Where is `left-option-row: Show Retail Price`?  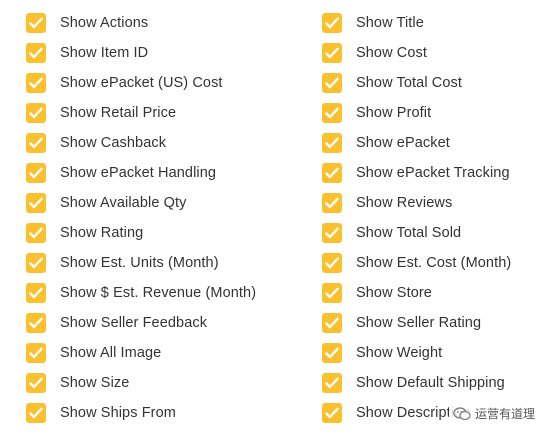
left-option-row: Show Retail Price is located at coordinates (161, 113).